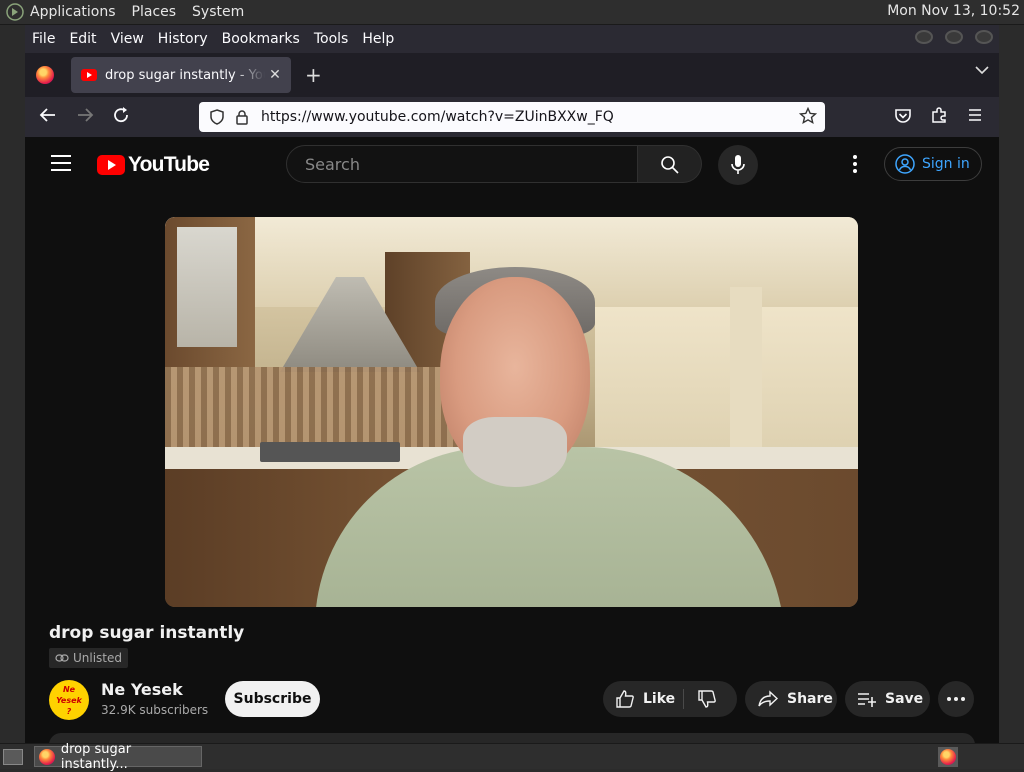 The width and height of the screenshot is (1024, 772). What do you see at coordinates (154, 12) in the screenshot?
I see `places-menu: Places` at bounding box center [154, 12].